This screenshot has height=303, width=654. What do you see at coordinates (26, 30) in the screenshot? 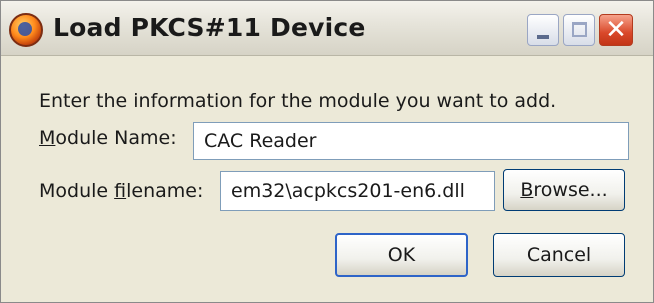
I see `firefox-icon` at bounding box center [26, 30].